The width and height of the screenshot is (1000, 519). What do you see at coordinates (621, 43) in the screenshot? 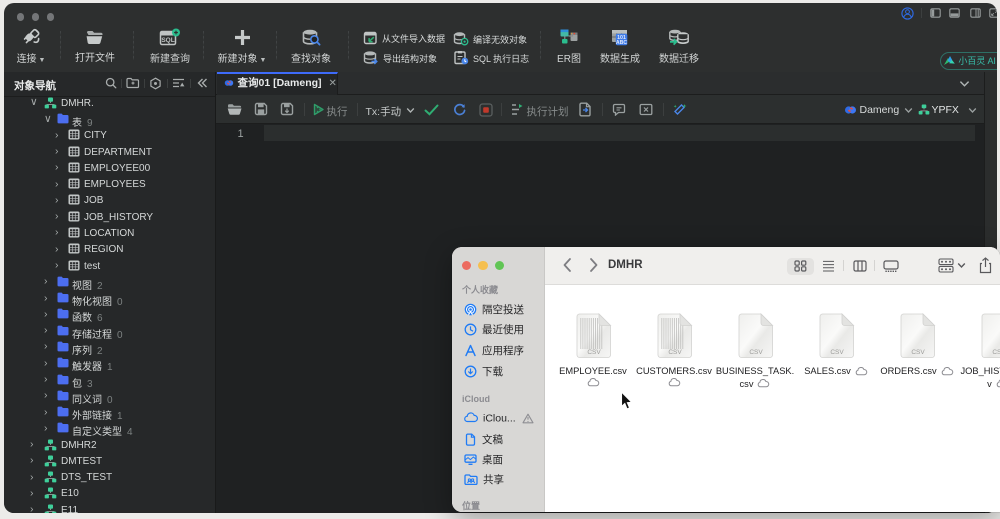
I see `svg-text: ABC` at bounding box center [621, 43].